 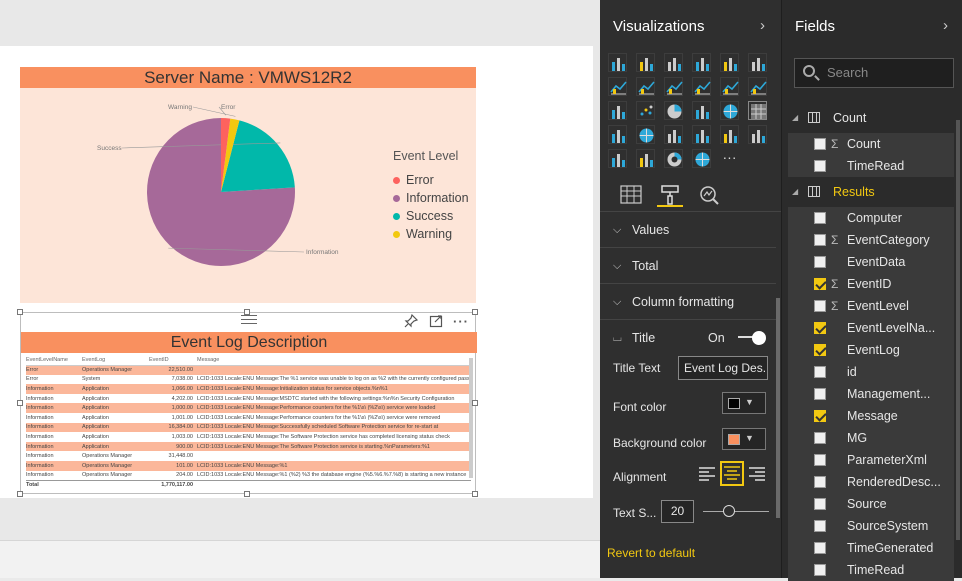 What do you see at coordinates (871, 504) in the screenshot?
I see `field-item: Source` at bounding box center [871, 504].